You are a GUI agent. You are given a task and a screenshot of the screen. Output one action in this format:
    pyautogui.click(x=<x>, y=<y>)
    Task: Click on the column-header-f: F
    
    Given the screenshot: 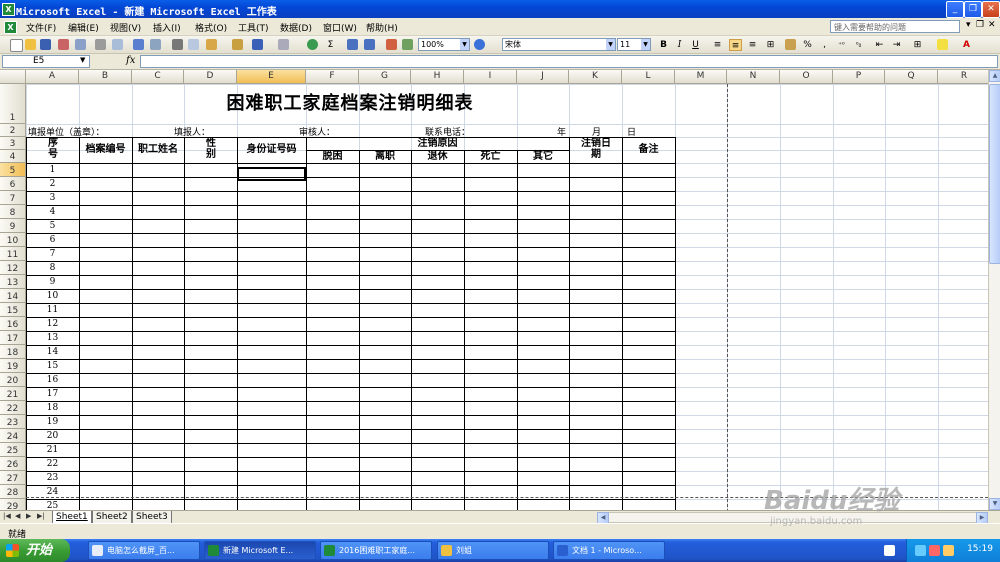 What is the action you would take?
    pyautogui.click(x=332, y=77)
    